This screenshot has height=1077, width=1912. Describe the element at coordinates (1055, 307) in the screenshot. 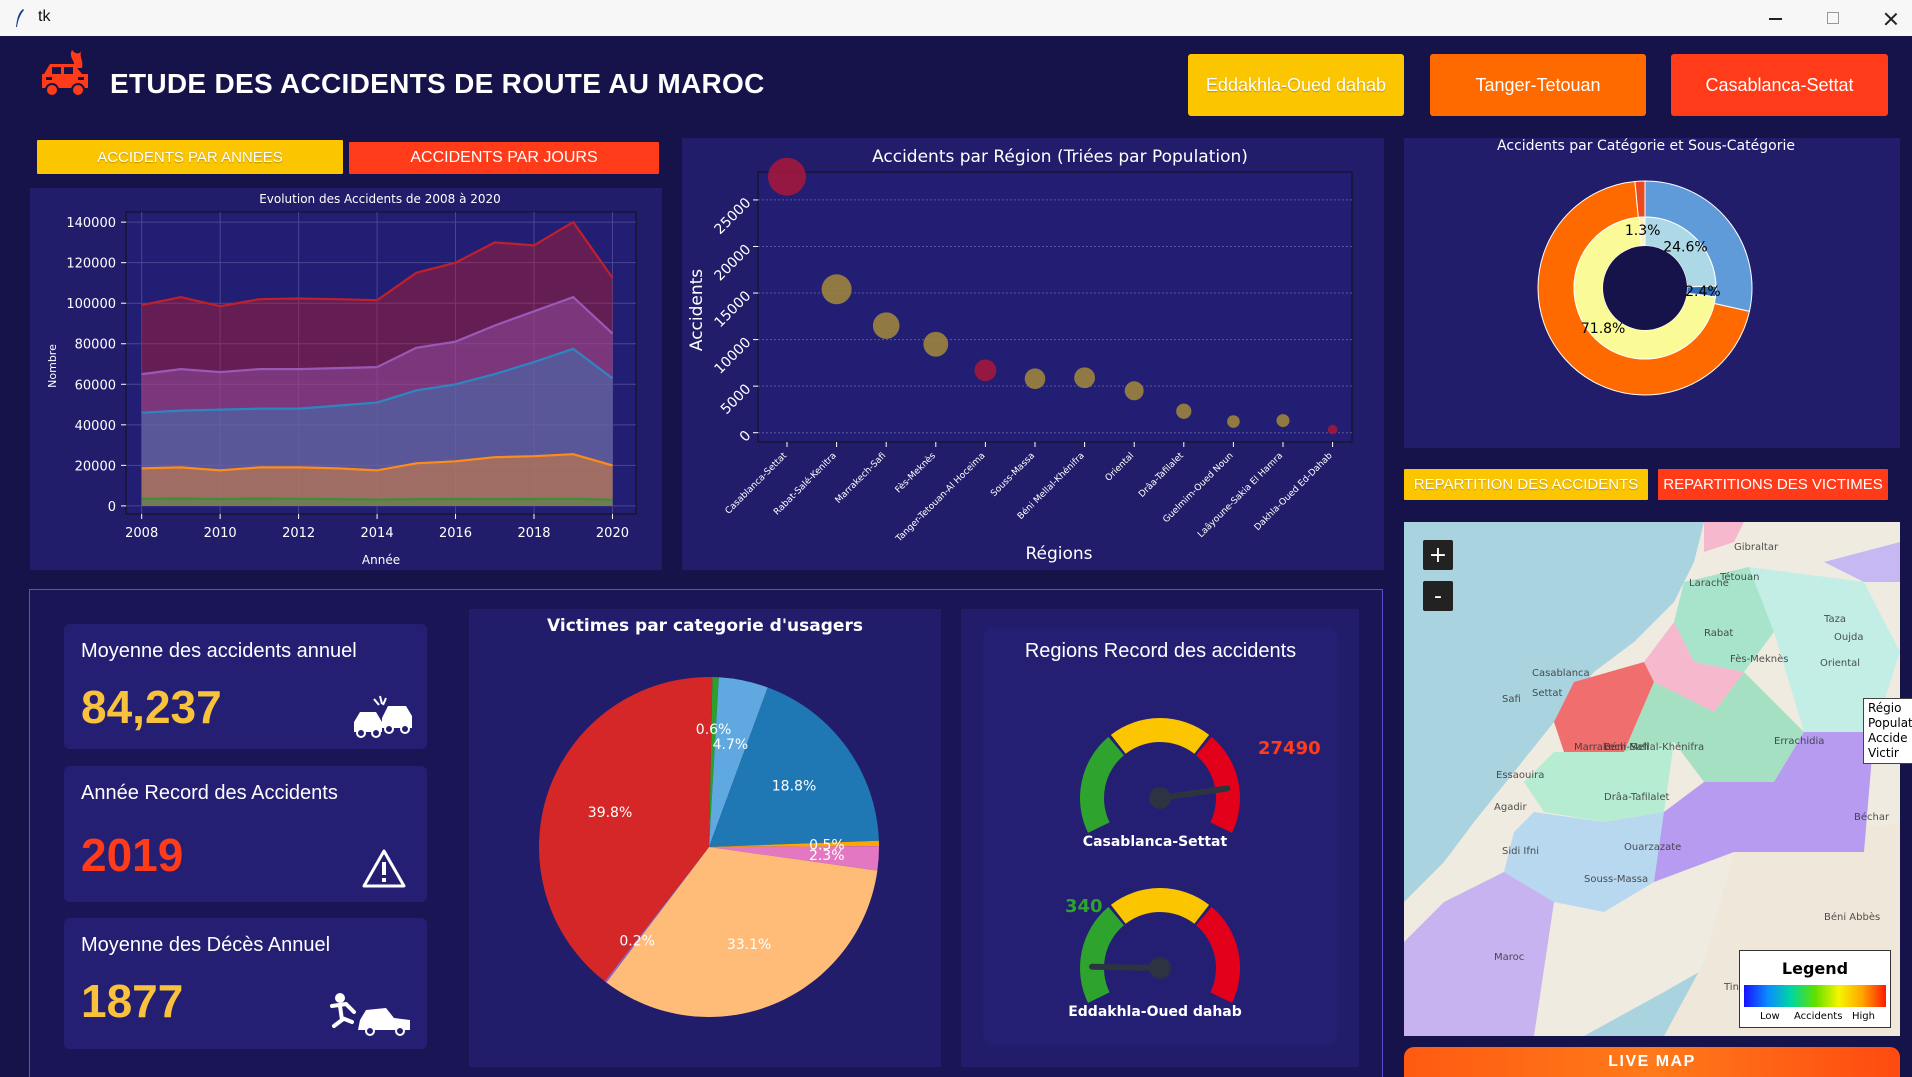

I see `scatter-plot-frame` at that location.